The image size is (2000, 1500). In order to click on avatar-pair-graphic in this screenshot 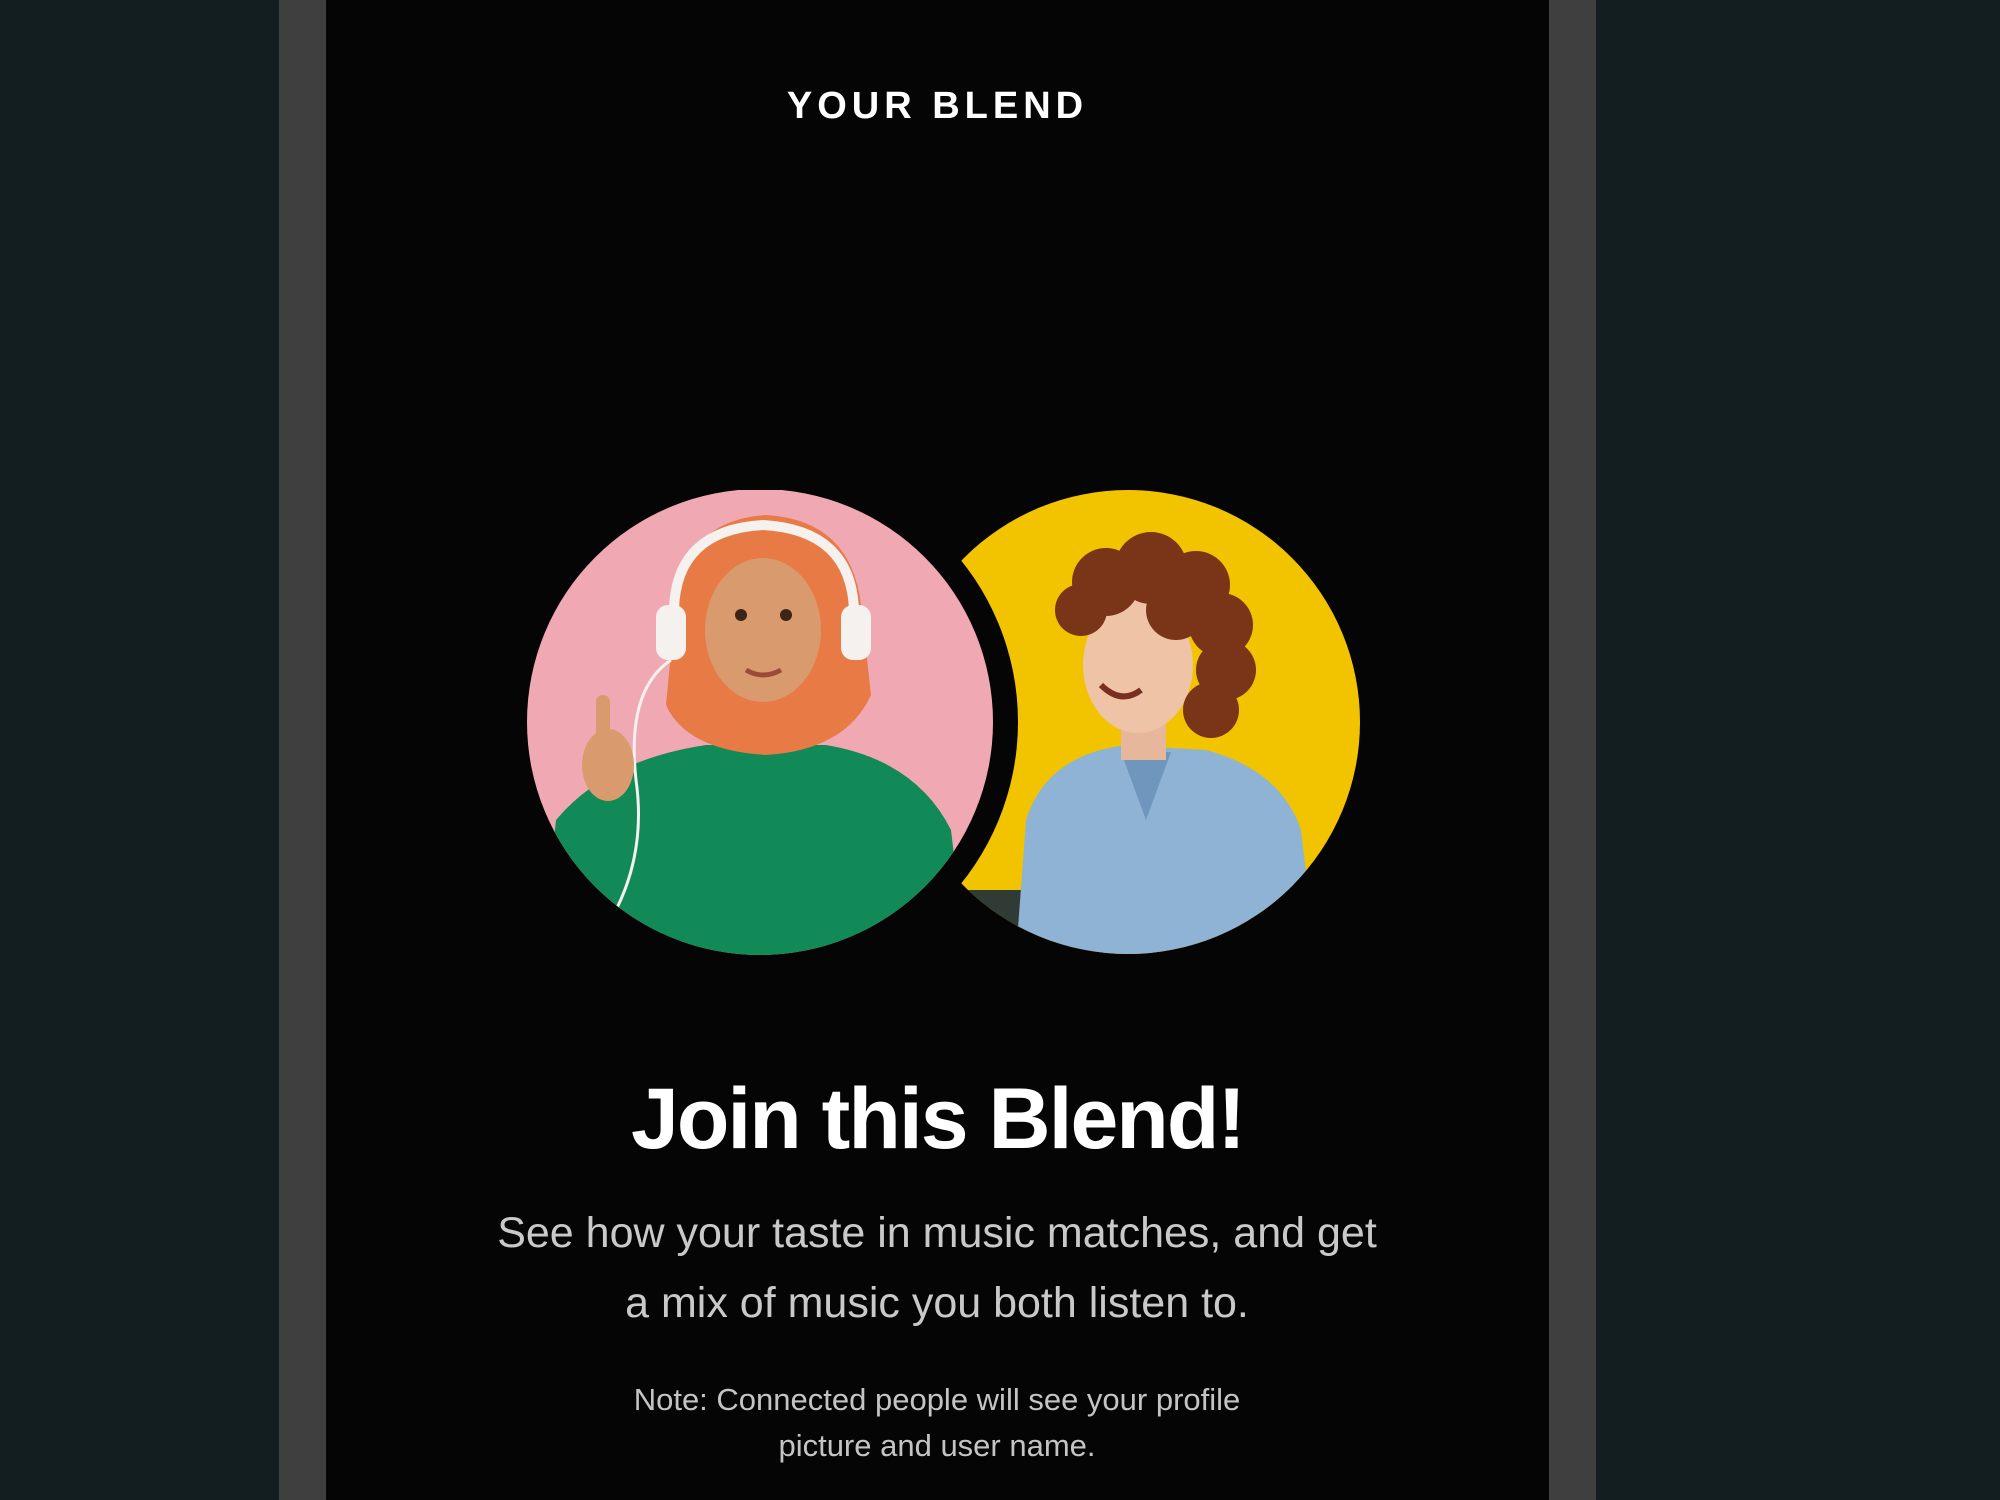, I will do `click(931, 722)`.